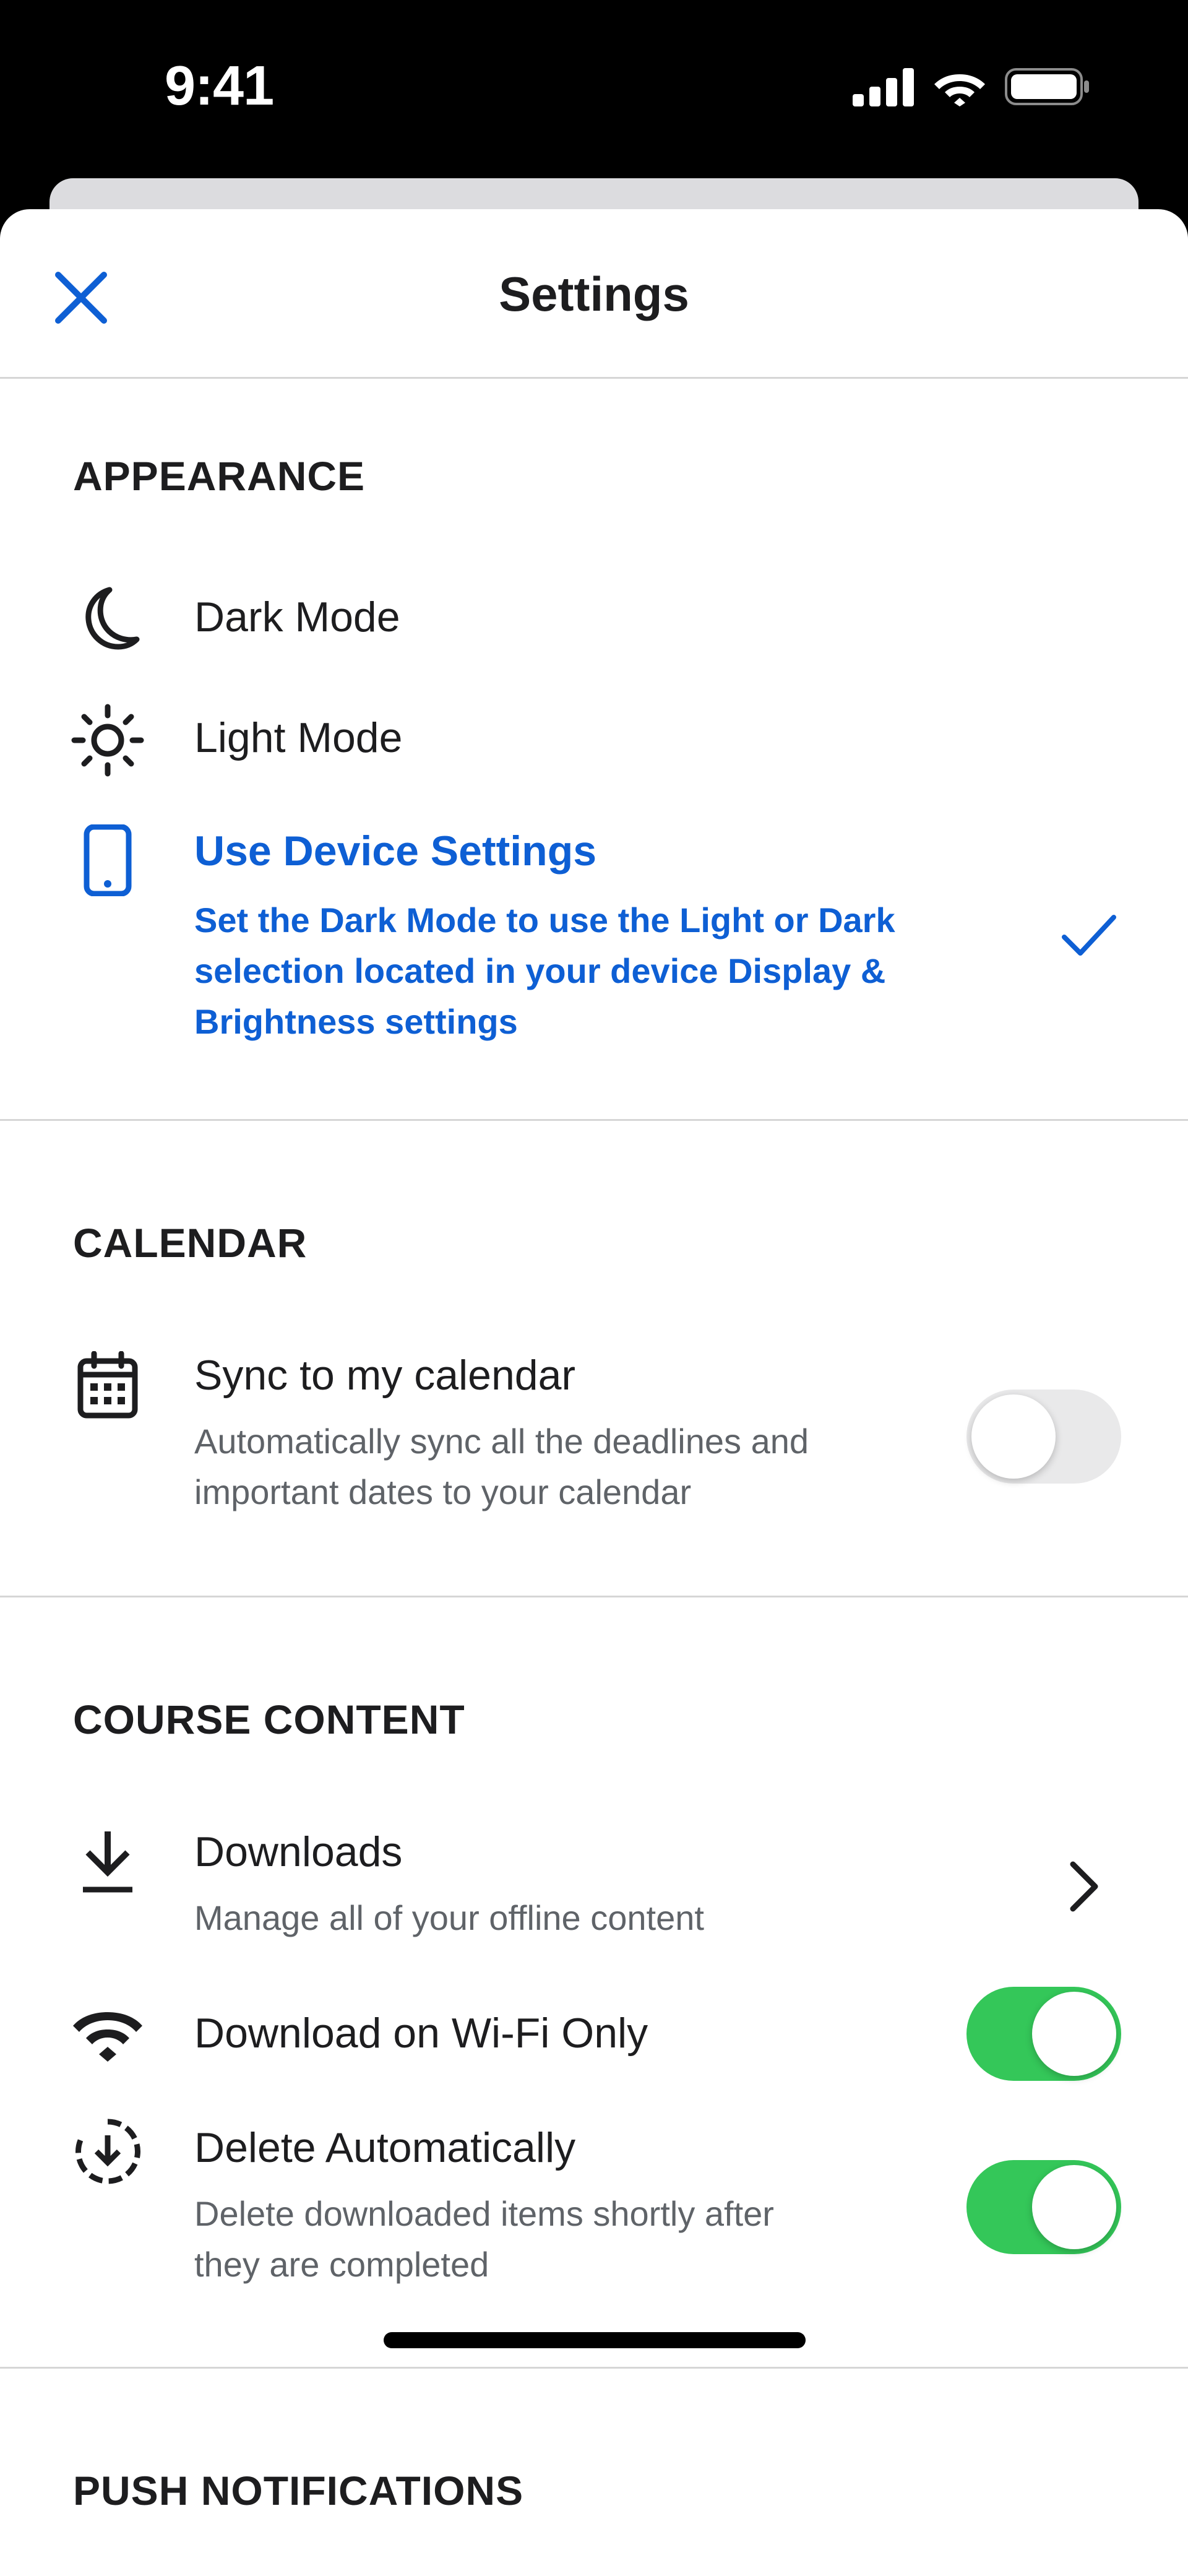 The image size is (1188, 2576). What do you see at coordinates (298, 2490) in the screenshot?
I see `section-heading-push-notifications: PUSH NOTIFICATIONS` at bounding box center [298, 2490].